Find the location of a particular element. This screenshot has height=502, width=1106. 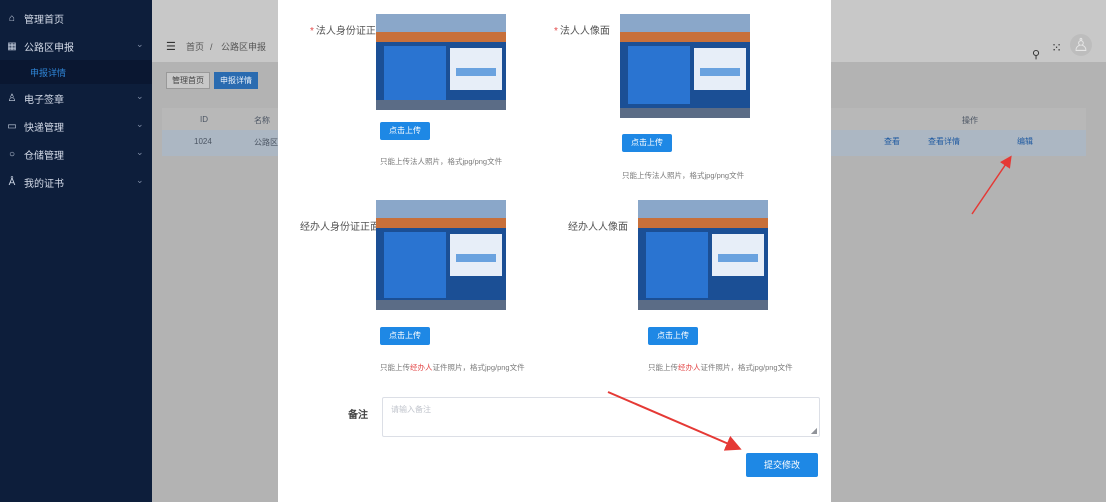

arrow-to-submit is located at coordinates (674, 421).